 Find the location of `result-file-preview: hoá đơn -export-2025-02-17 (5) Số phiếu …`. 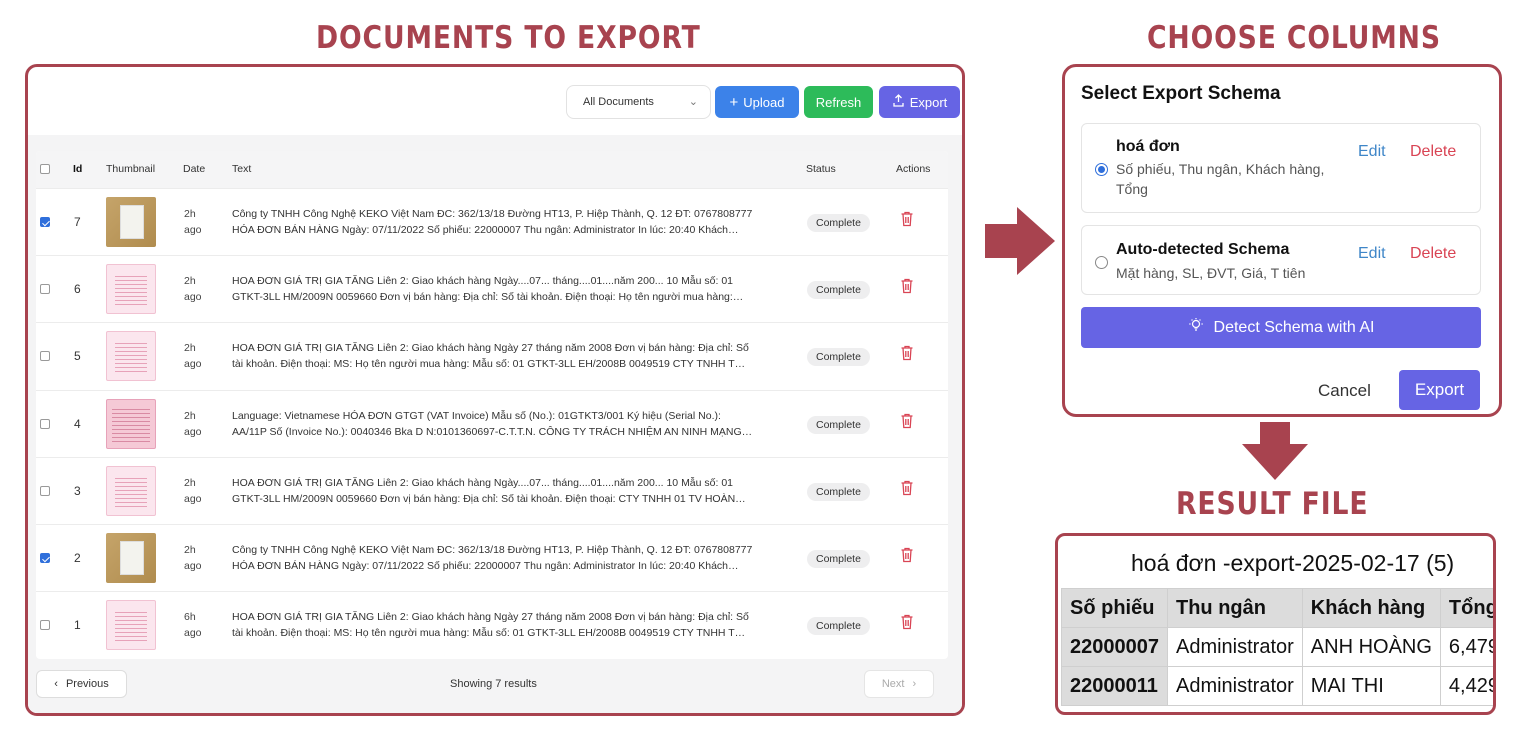

result-file-preview: hoá đơn -export-2025-02-17 (5) Số phiếu … is located at coordinates (1275, 624).